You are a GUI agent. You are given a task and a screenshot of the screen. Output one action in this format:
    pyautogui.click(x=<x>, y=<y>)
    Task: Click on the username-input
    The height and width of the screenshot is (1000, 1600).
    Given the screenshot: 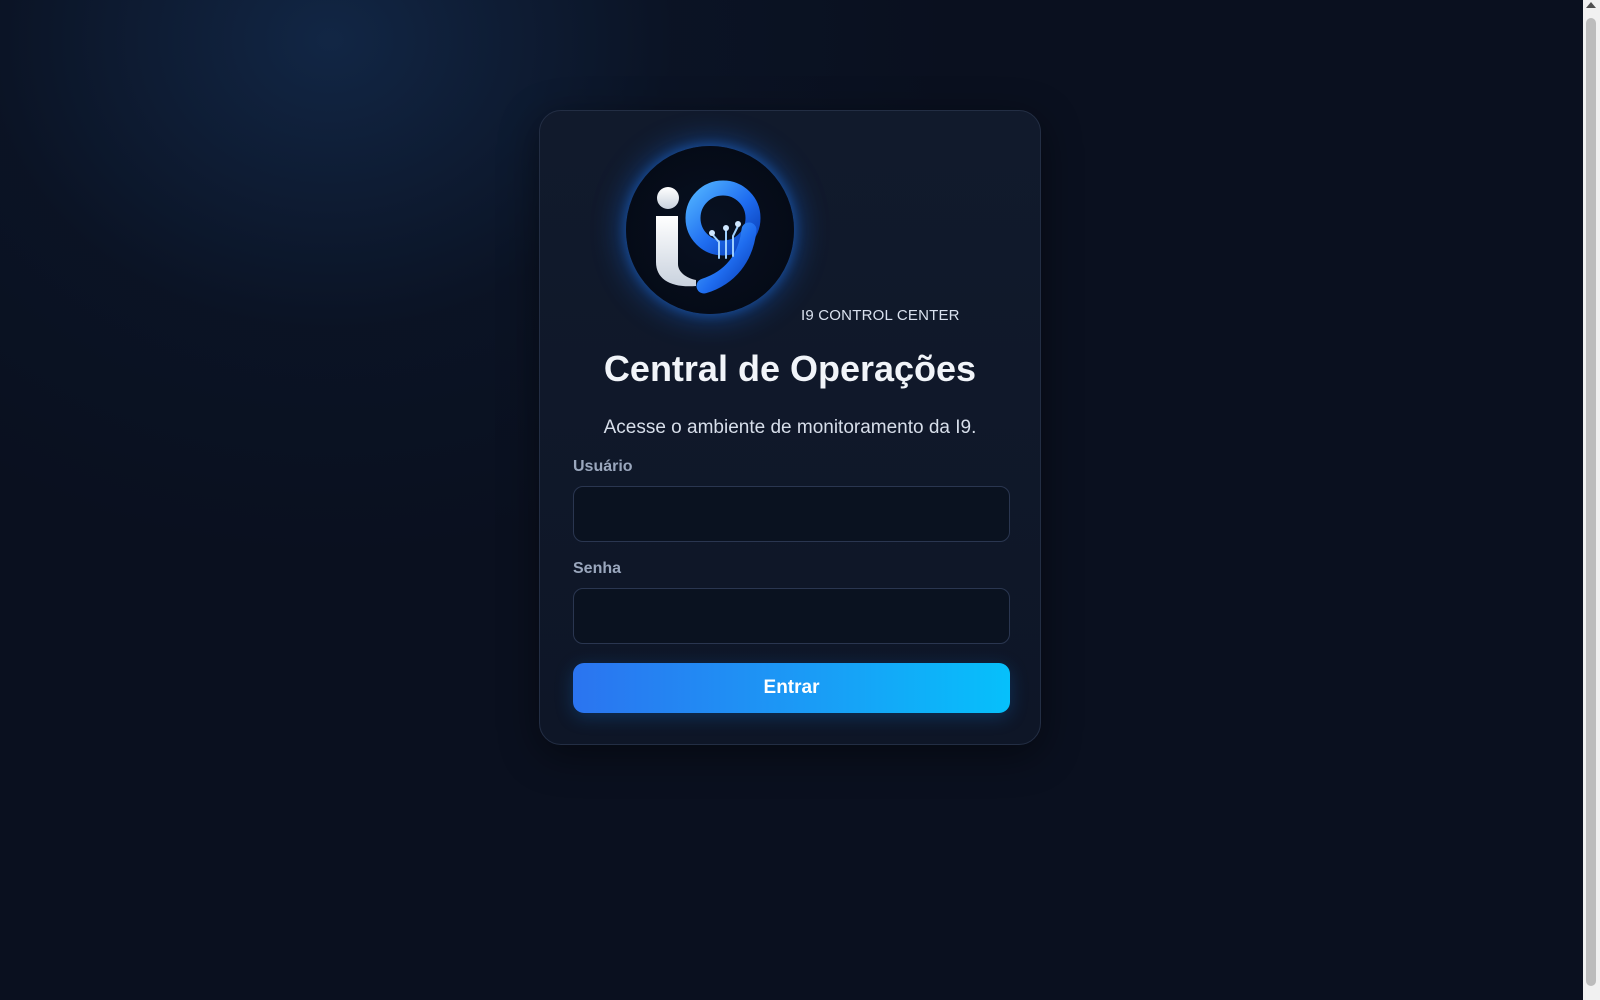 What is the action you would take?
    pyautogui.click(x=791, y=514)
    